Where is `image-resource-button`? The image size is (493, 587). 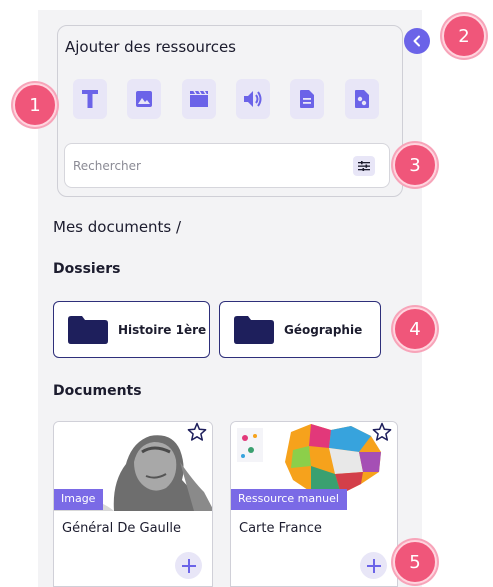 image-resource-button is located at coordinates (144, 99).